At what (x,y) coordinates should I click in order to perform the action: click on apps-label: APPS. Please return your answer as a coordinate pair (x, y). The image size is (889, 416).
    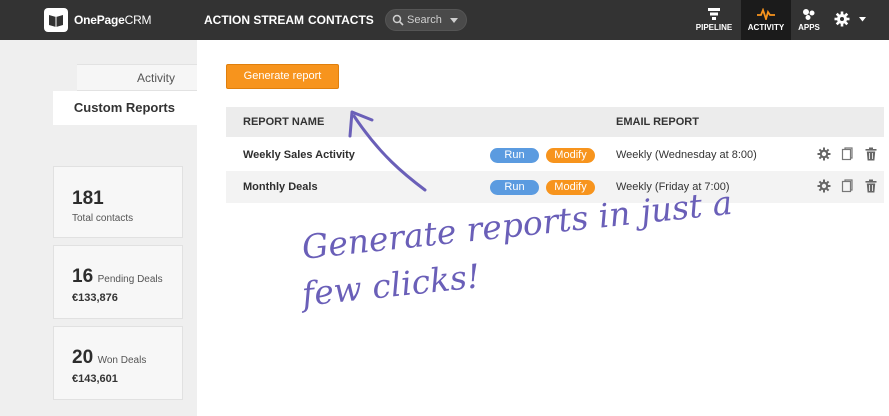
    Looking at the image, I should click on (809, 27).